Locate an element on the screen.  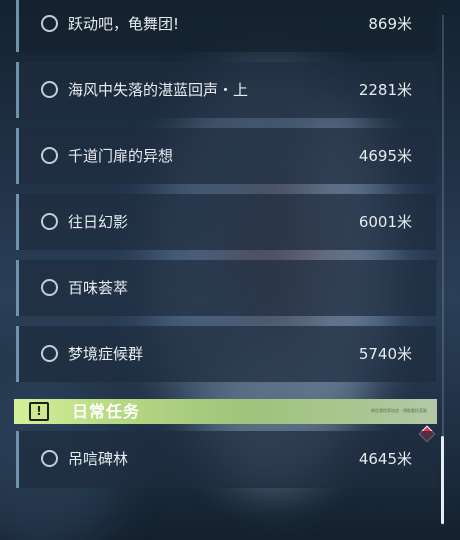
quest-row: 吊唁碑林 4645米 is located at coordinates (226, 459).